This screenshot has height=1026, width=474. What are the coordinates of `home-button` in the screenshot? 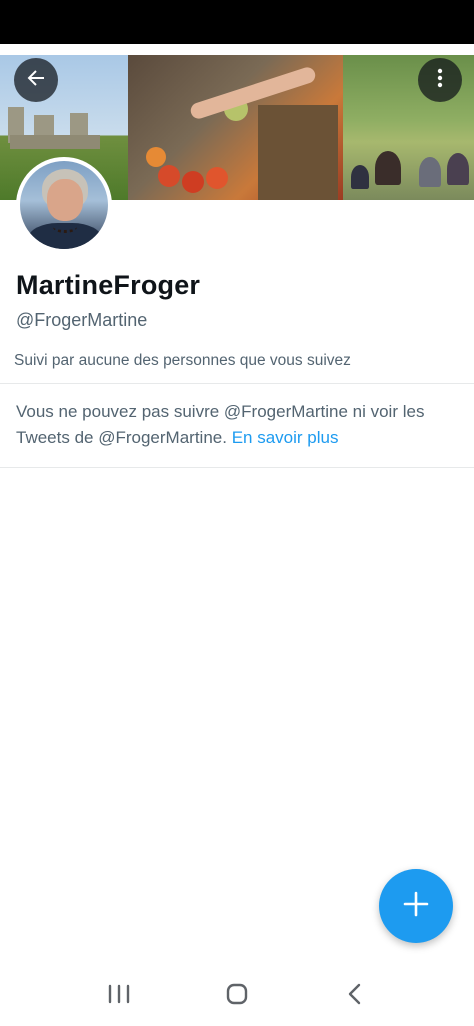 It's located at (237, 996).